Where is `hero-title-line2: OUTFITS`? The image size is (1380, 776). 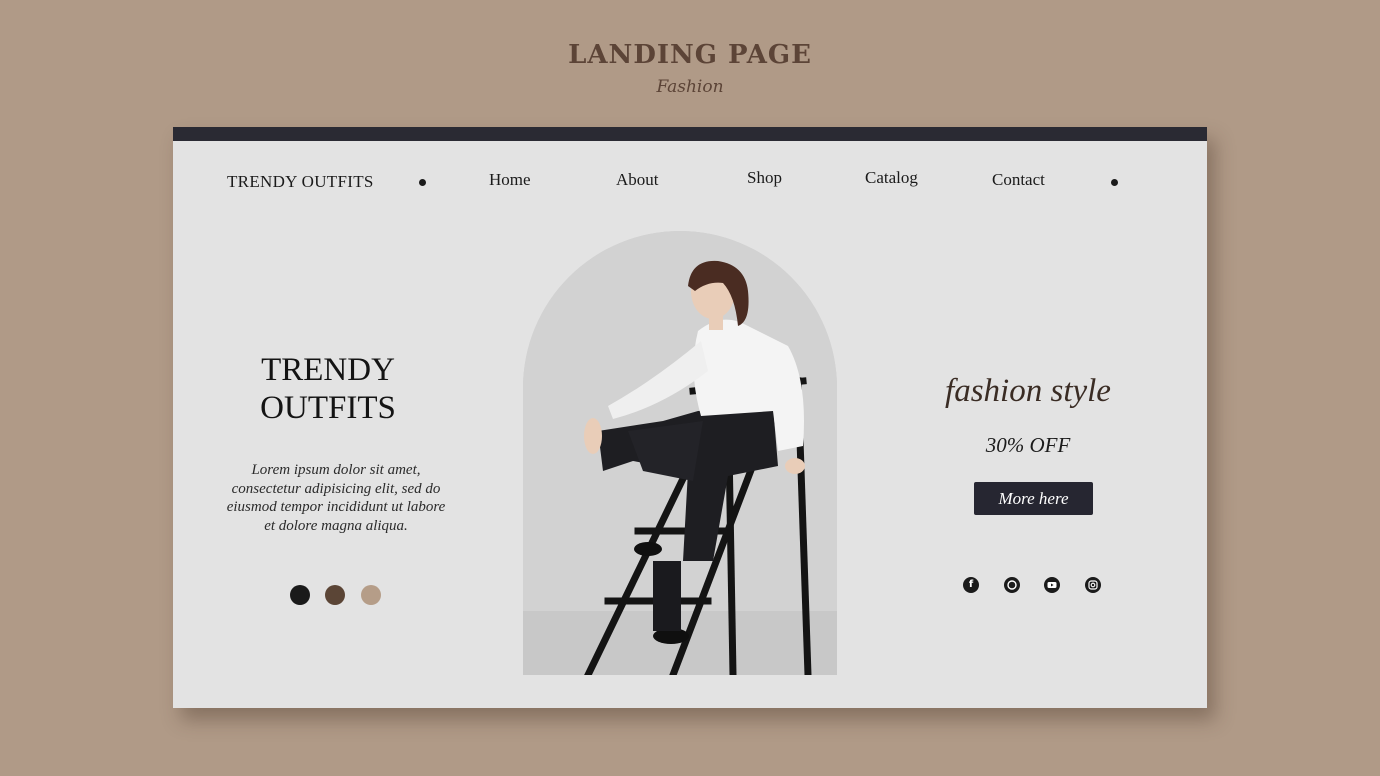 hero-title-line2: OUTFITS is located at coordinates (328, 408).